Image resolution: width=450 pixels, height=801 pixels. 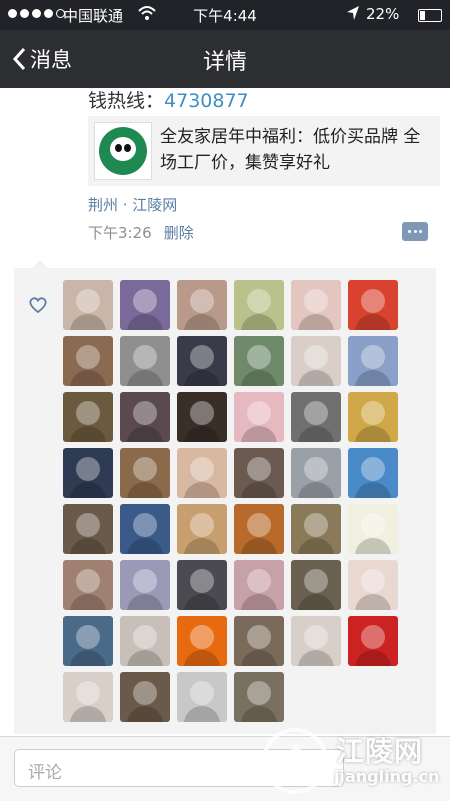 I want to click on battery-icon, so click(x=430, y=15).